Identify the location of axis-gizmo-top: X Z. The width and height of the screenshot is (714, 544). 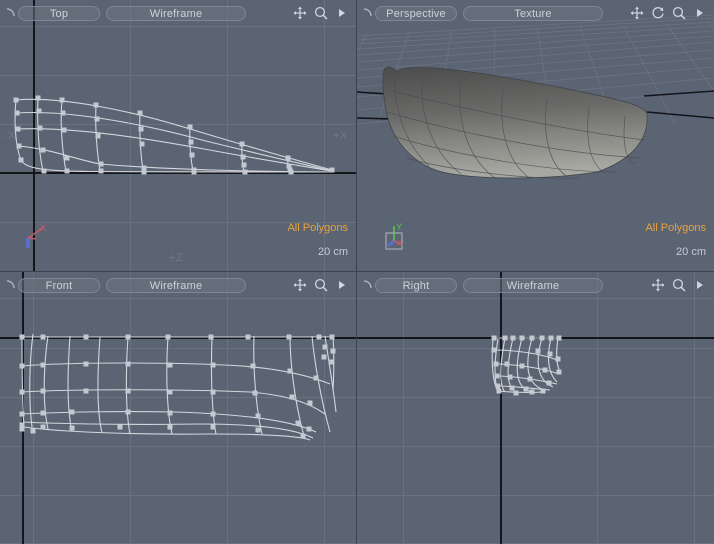
(35, 239).